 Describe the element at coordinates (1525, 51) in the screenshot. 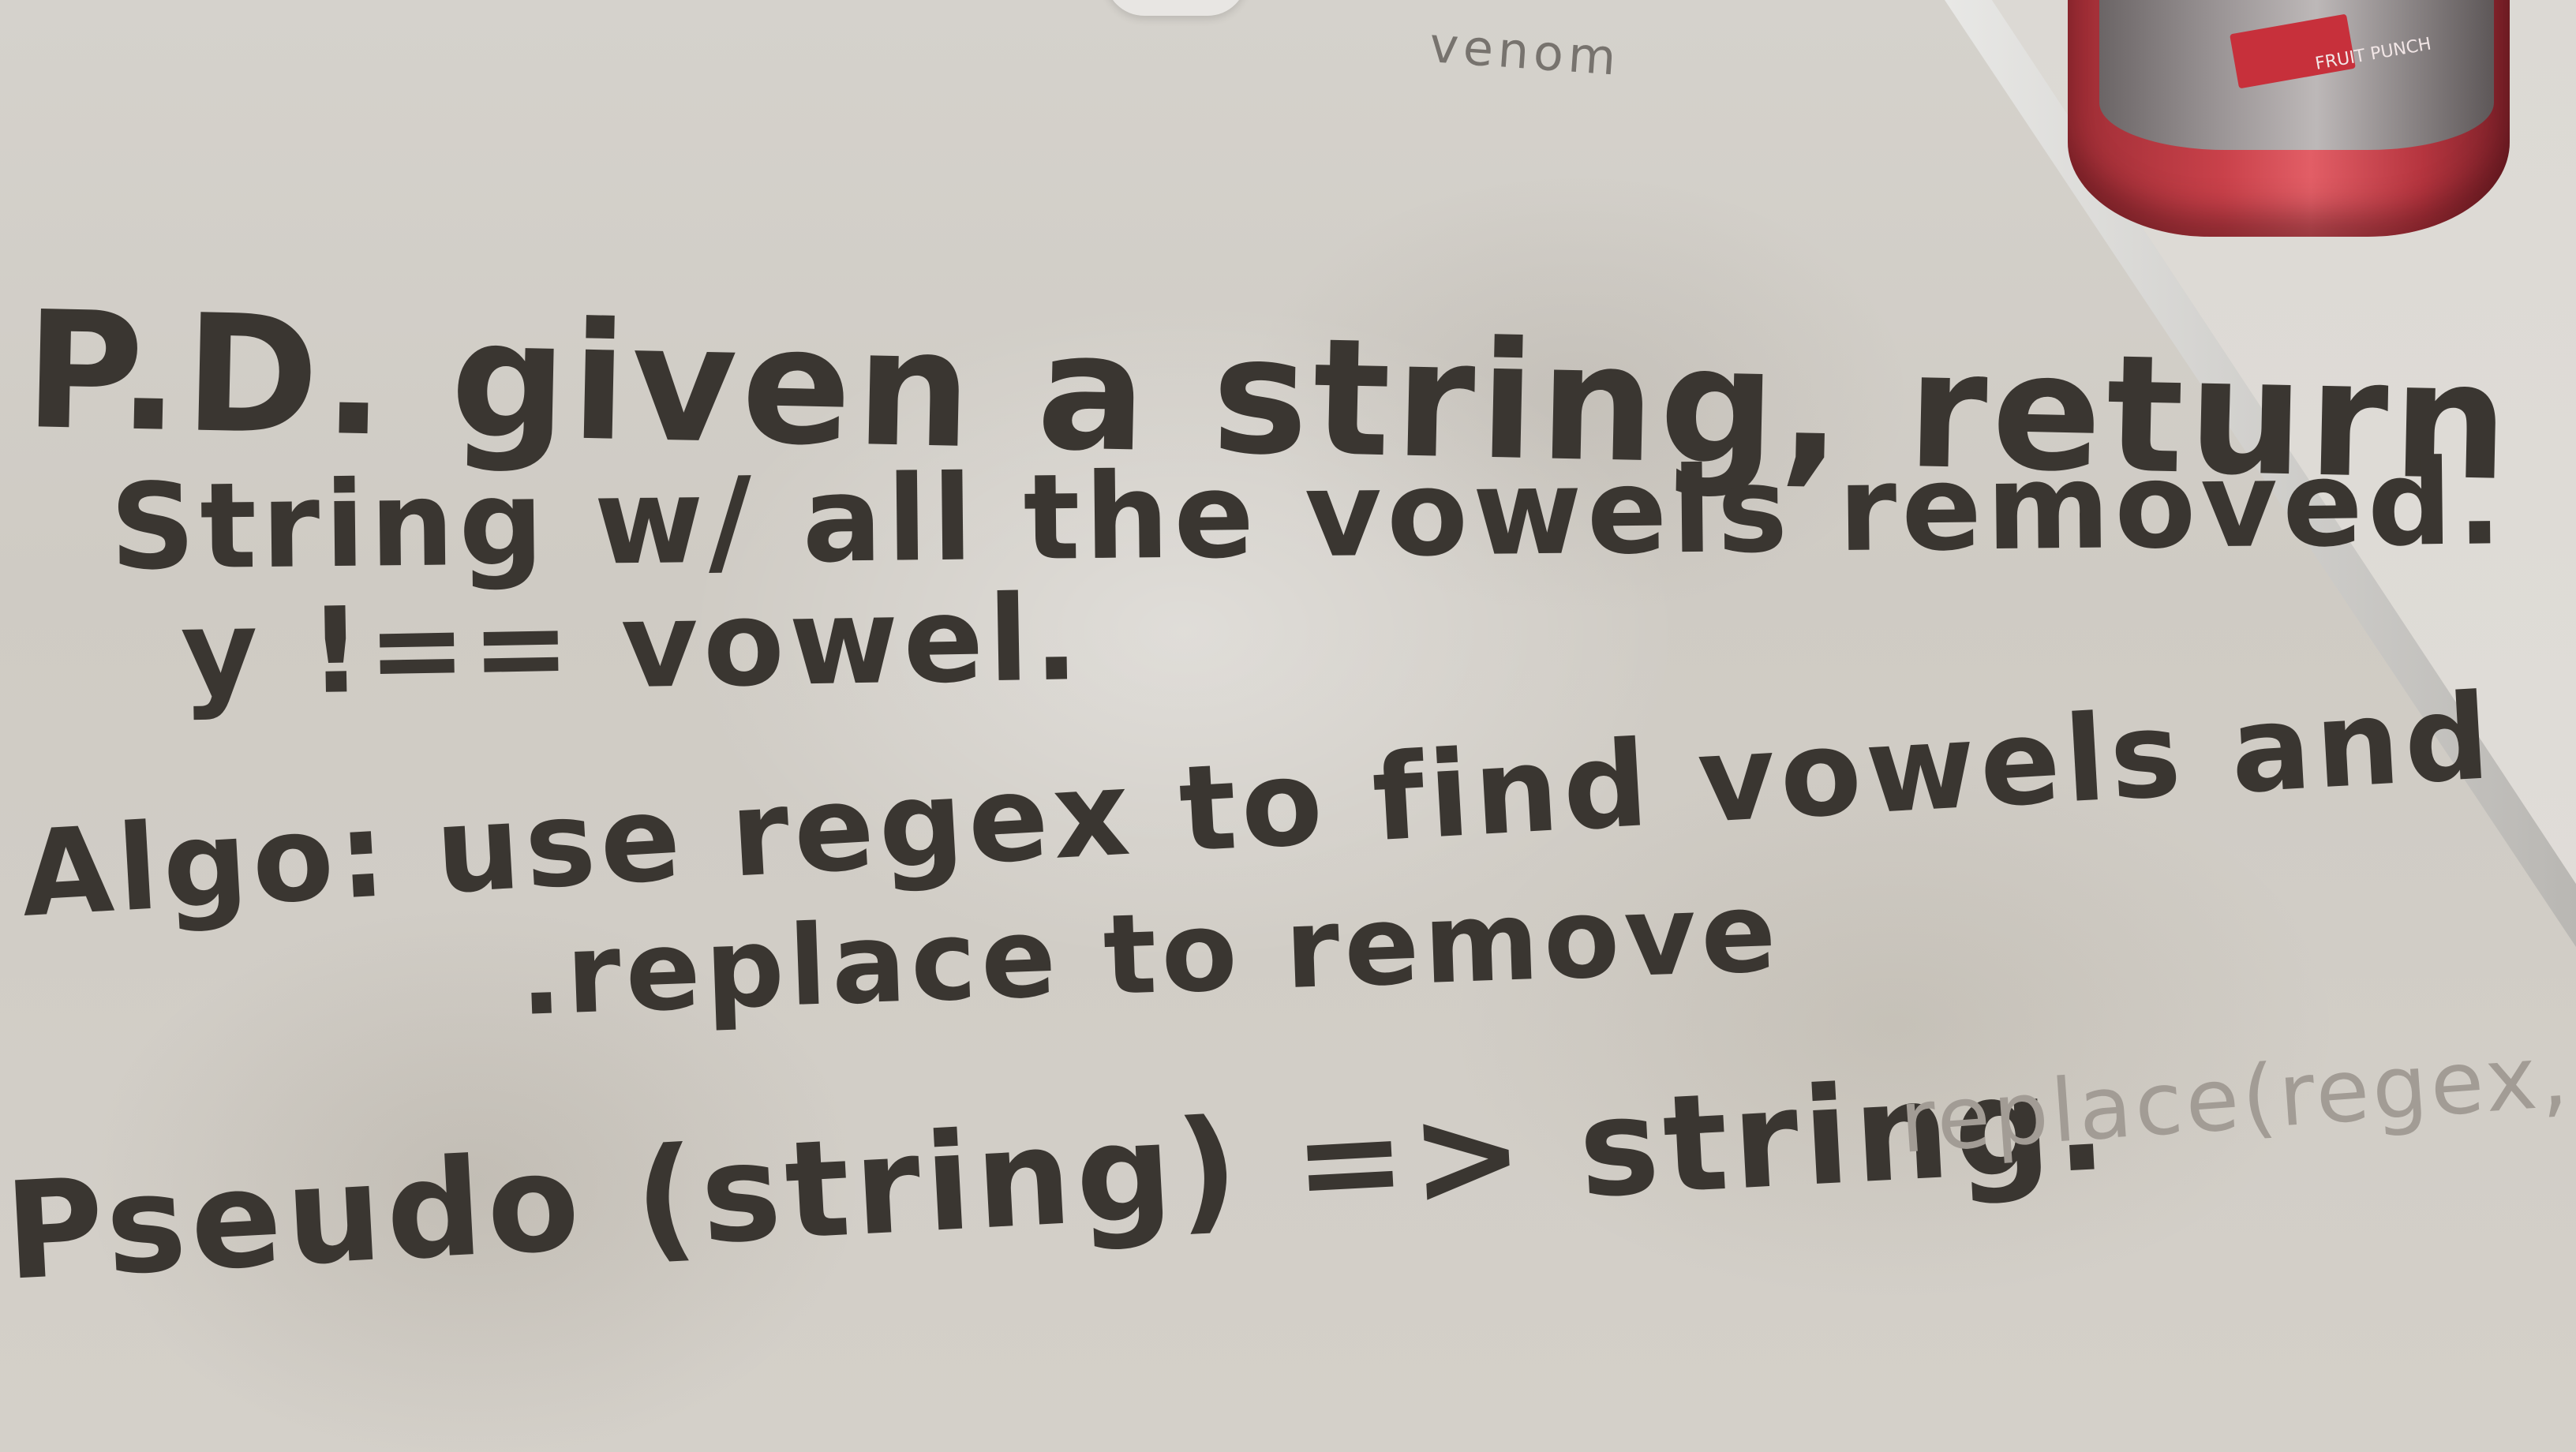

I see `top-scribble: venom` at that location.